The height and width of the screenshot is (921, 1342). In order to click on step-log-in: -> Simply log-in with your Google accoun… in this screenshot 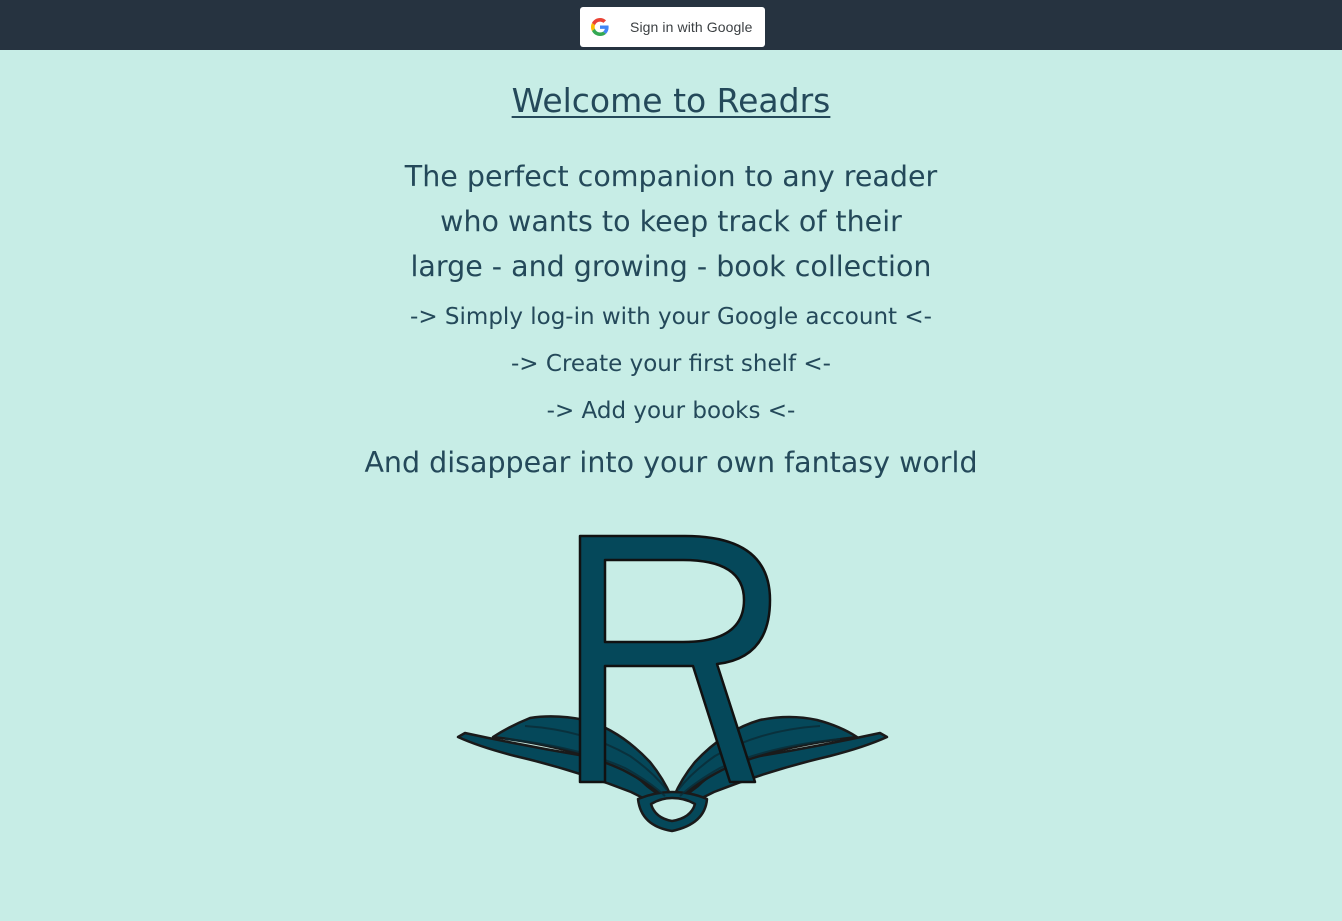, I will do `click(671, 317)`.